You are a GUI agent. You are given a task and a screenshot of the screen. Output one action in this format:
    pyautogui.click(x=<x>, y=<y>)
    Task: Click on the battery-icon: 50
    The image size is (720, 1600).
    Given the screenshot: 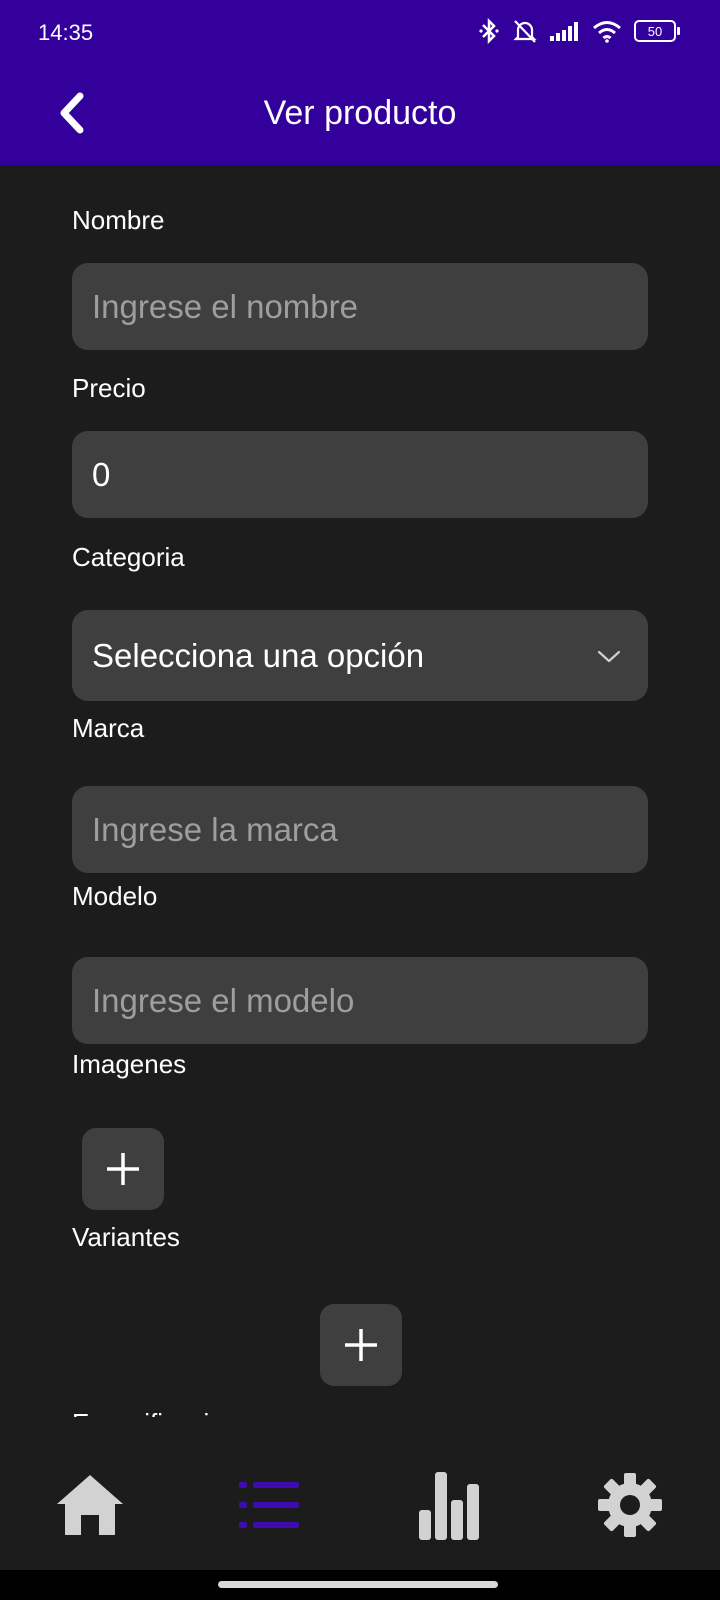 What is the action you would take?
    pyautogui.click(x=657, y=31)
    